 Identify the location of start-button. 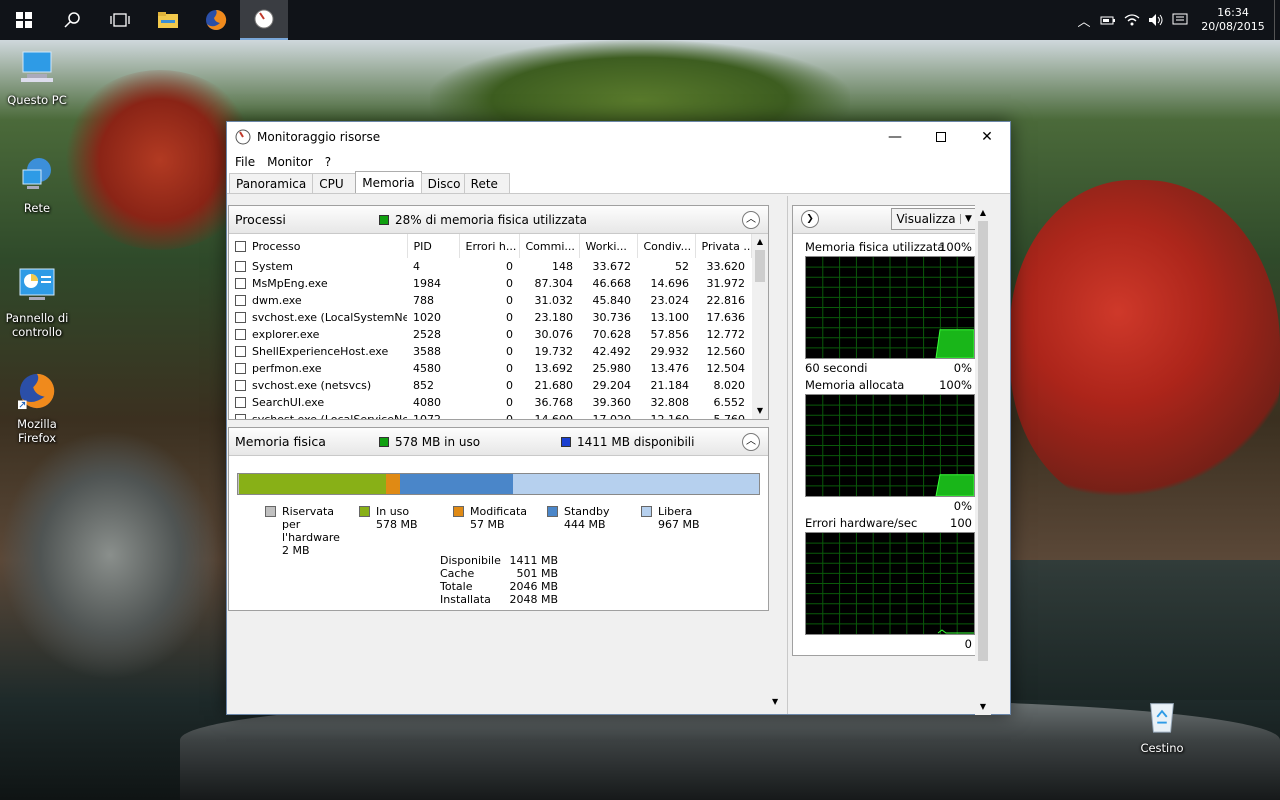
(24, 20).